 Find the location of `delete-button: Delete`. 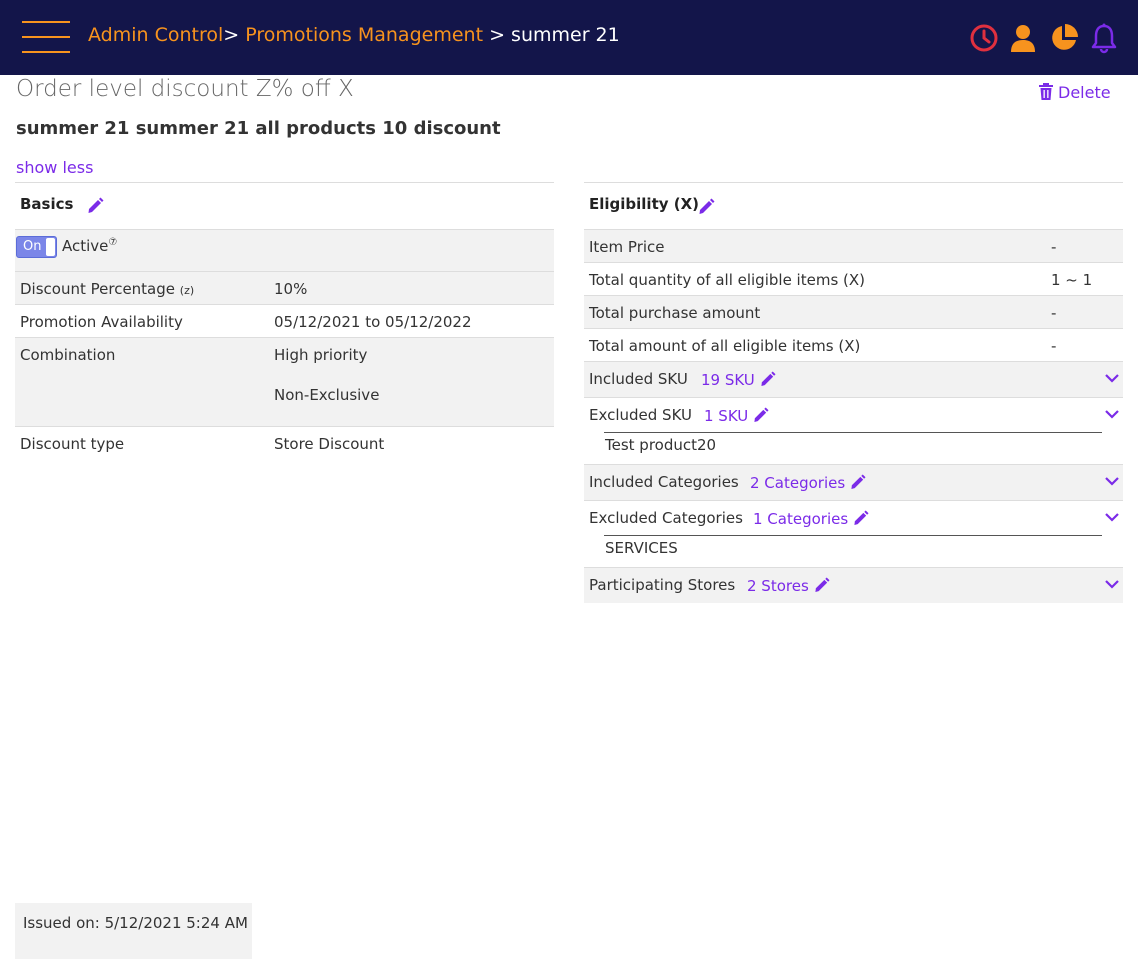

delete-button: Delete is located at coordinates (1074, 92).